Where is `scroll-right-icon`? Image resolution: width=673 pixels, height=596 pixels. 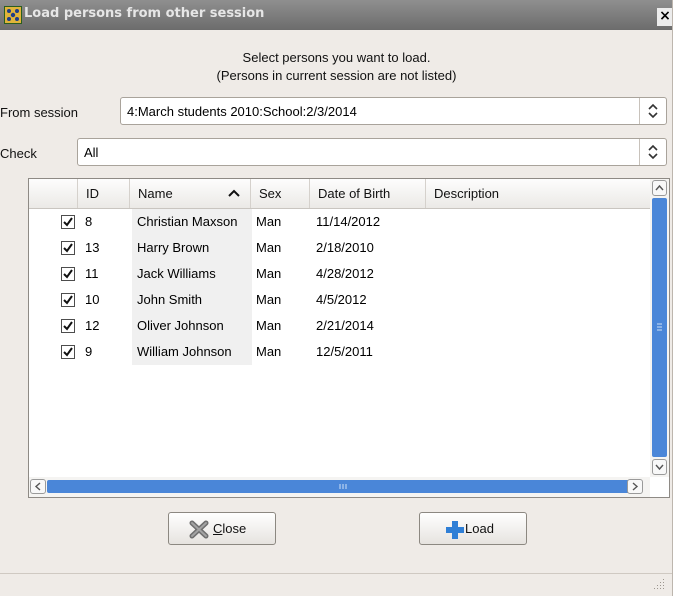
scroll-right-icon is located at coordinates (635, 486).